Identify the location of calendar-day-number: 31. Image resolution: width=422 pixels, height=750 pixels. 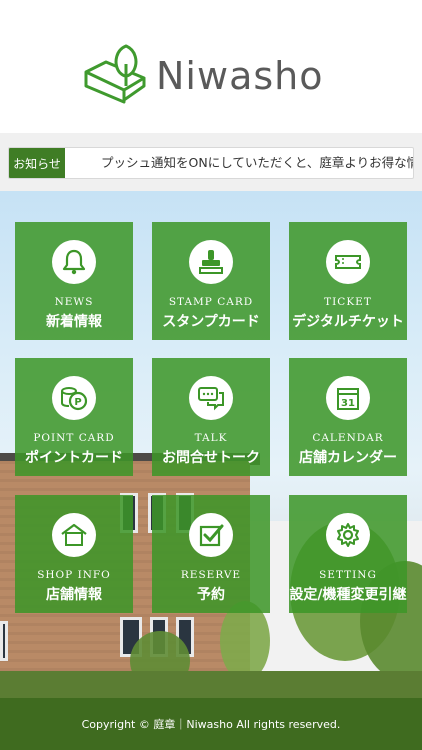
(348, 403).